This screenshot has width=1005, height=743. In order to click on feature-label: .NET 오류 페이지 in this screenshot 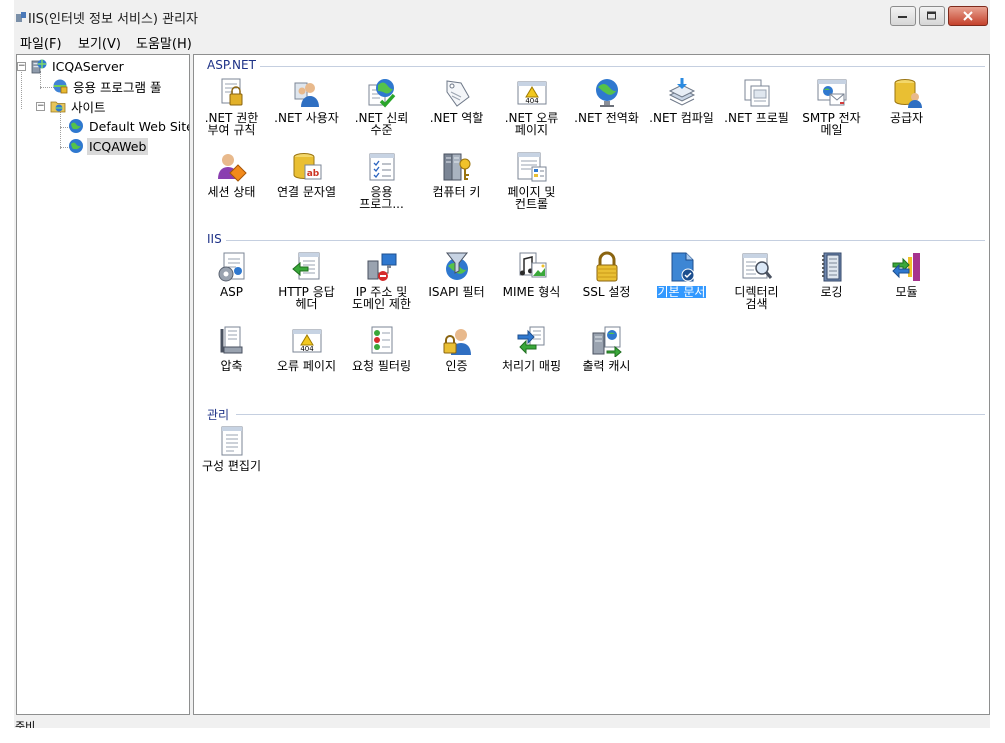, I will do `click(531, 124)`.